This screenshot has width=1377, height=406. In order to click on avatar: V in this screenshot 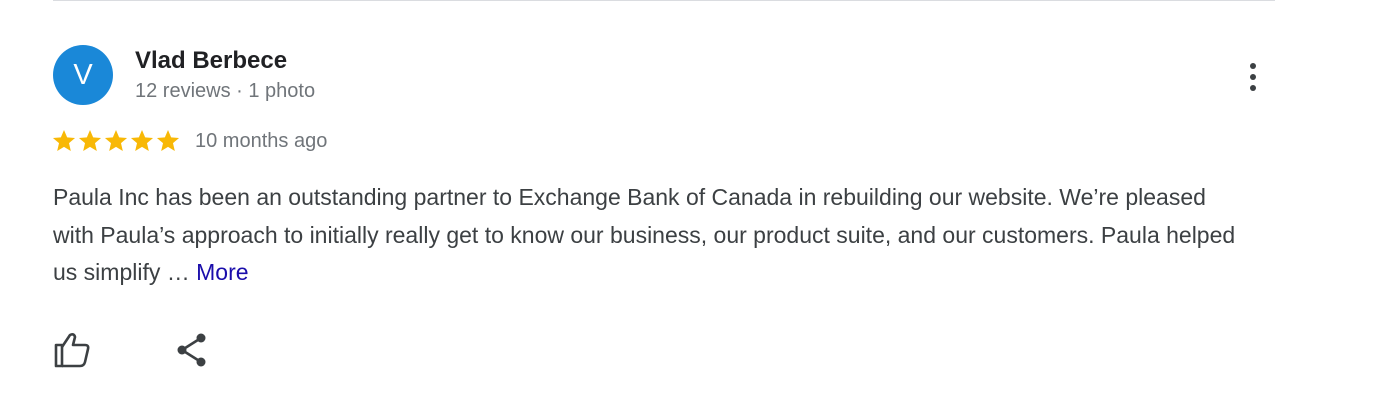, I will do `click(83, 75)`.